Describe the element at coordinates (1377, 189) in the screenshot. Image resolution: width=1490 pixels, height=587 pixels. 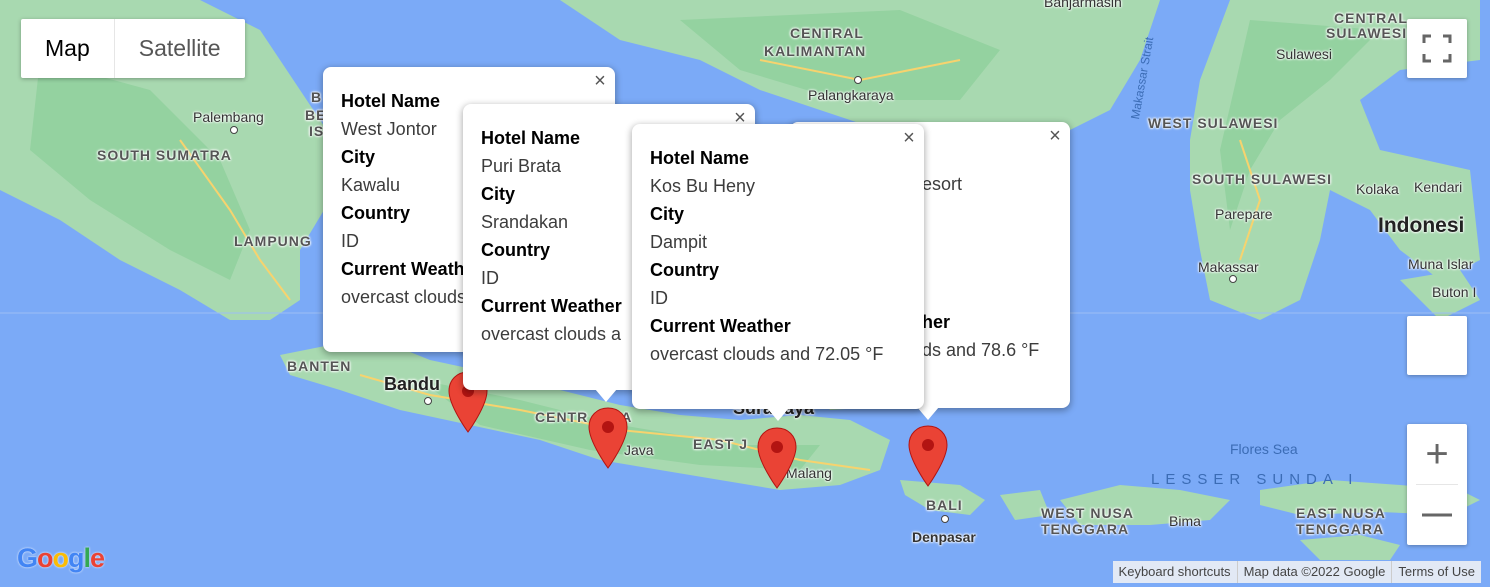
I see `label-kolaka: Kolaka` at that location.